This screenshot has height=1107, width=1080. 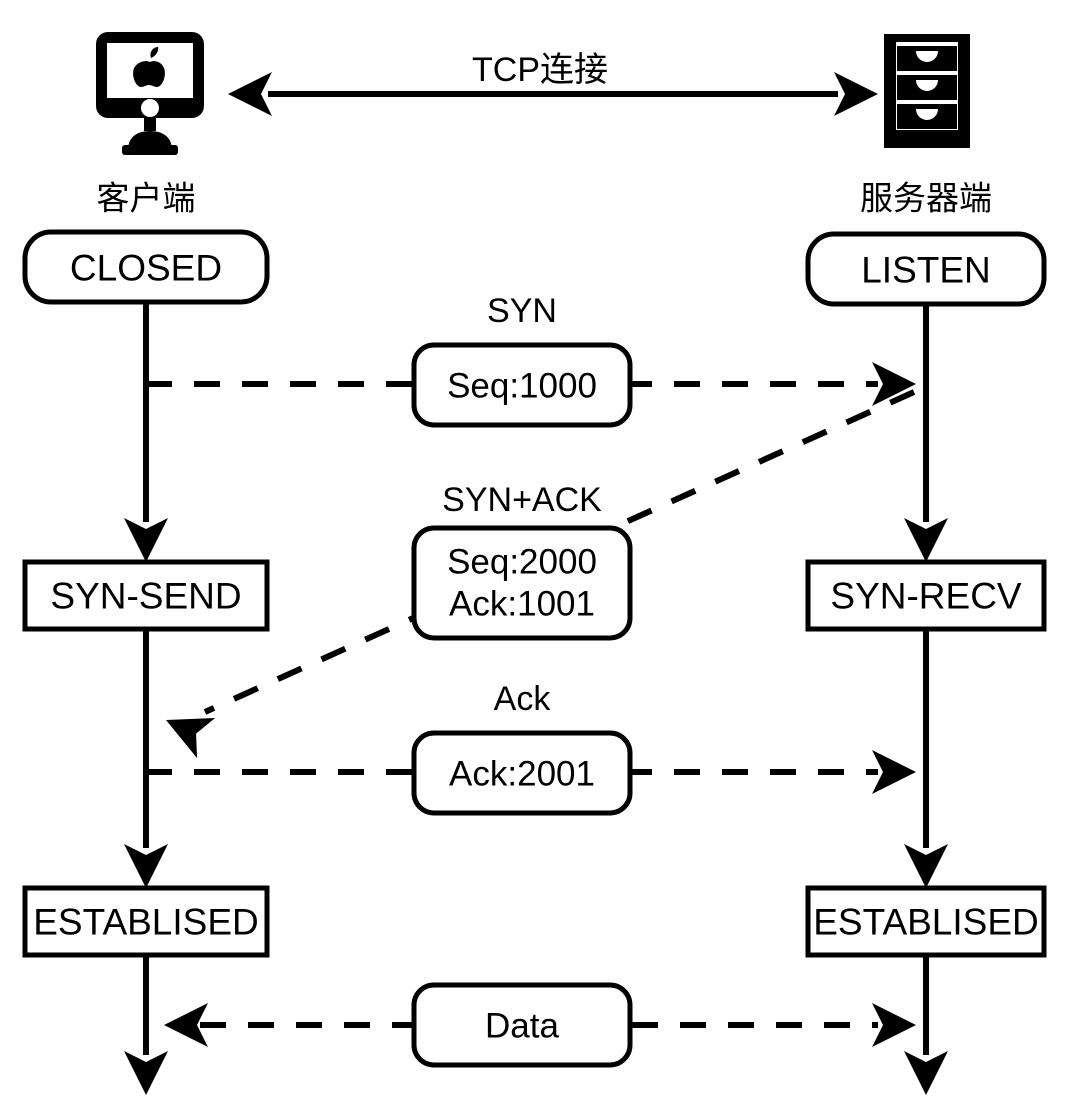 I want to click on data-flow-arrow-right, so click(x=894, y=1025).